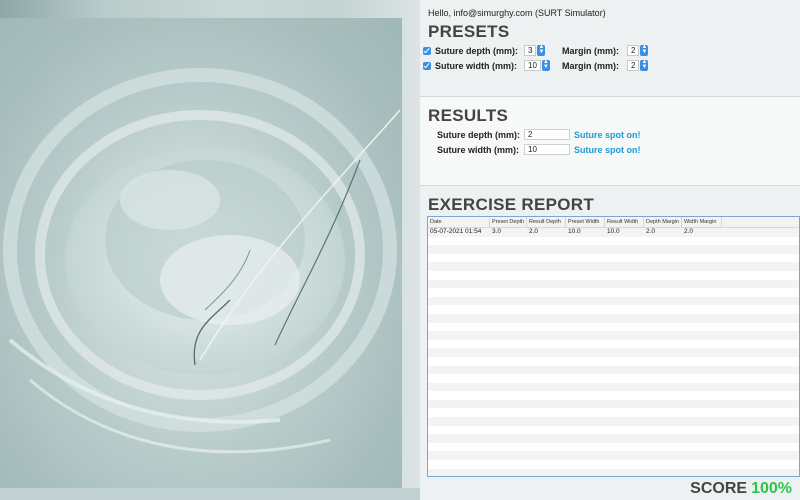 The height and width of the screenshot is (500, 800). Describe the element at coordinates (456, 231) in the screenshot. I see `cell-date: 05-07-2021 01:54` at that location.